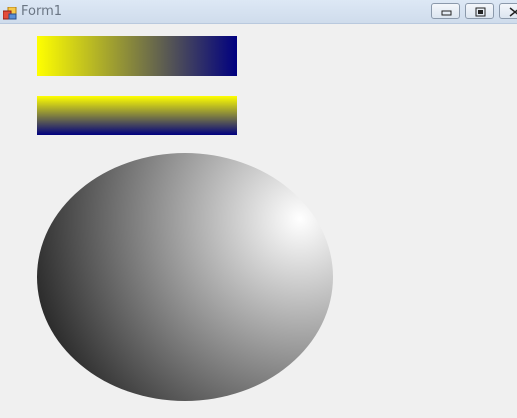 This screenshot has width=517, height=418. I want to click on close-button, so click(508, 11).